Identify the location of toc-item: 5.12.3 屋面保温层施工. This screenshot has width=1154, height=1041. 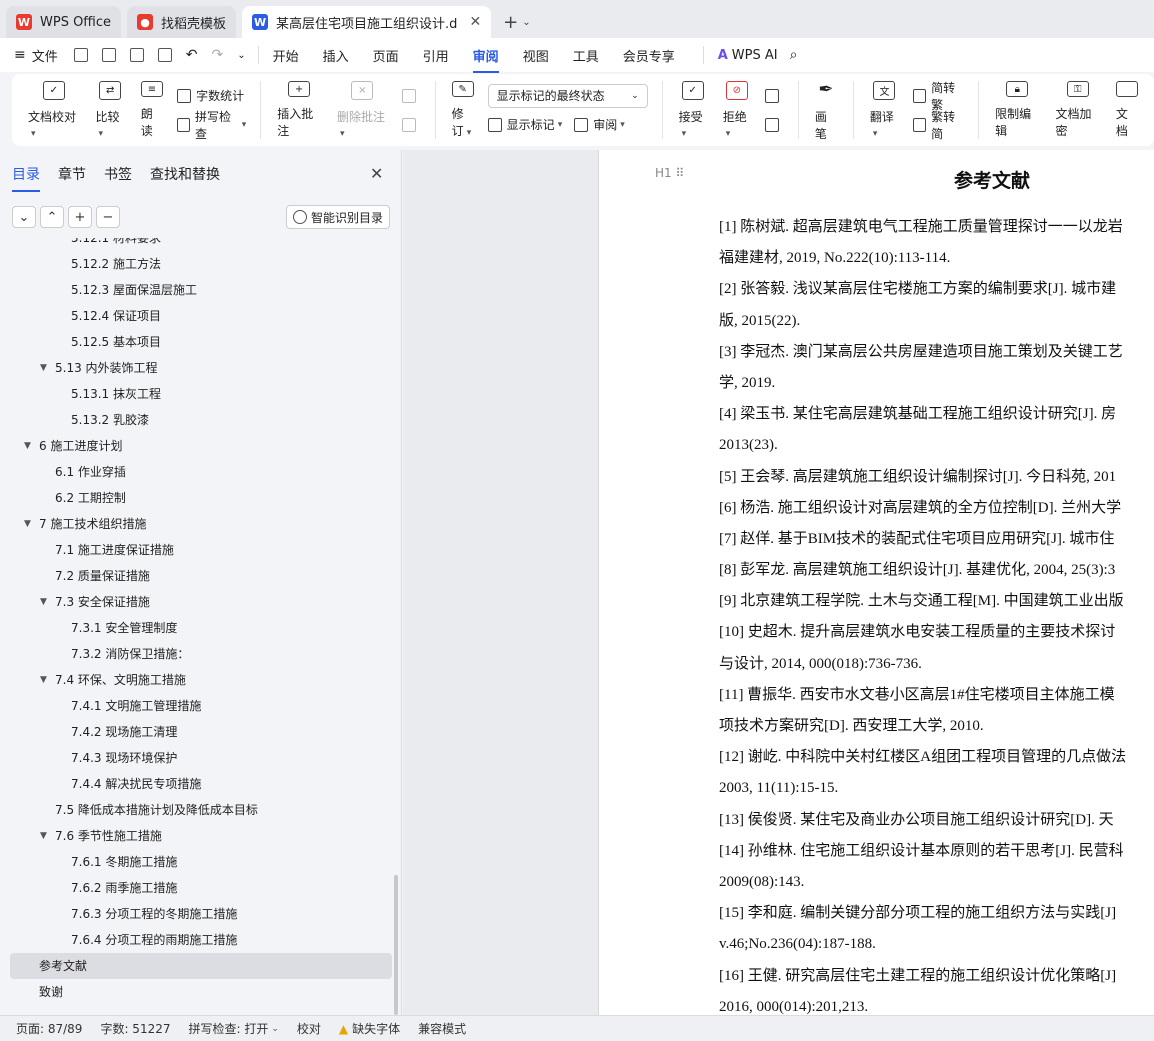
(201, 290).